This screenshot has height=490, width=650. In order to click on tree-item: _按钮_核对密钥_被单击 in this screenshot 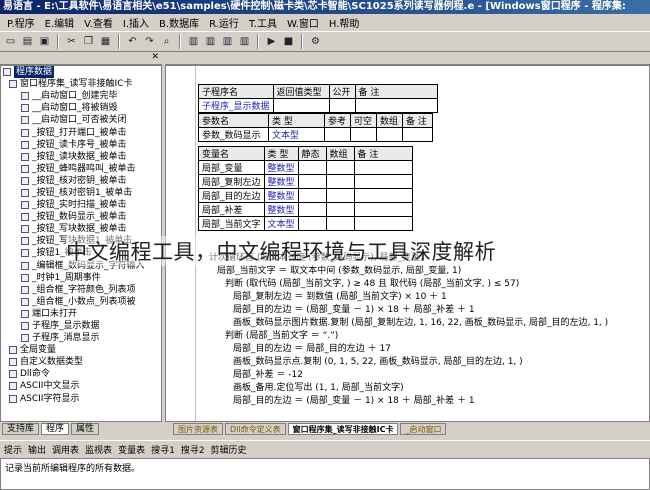, I will do `click(81, 181)`.